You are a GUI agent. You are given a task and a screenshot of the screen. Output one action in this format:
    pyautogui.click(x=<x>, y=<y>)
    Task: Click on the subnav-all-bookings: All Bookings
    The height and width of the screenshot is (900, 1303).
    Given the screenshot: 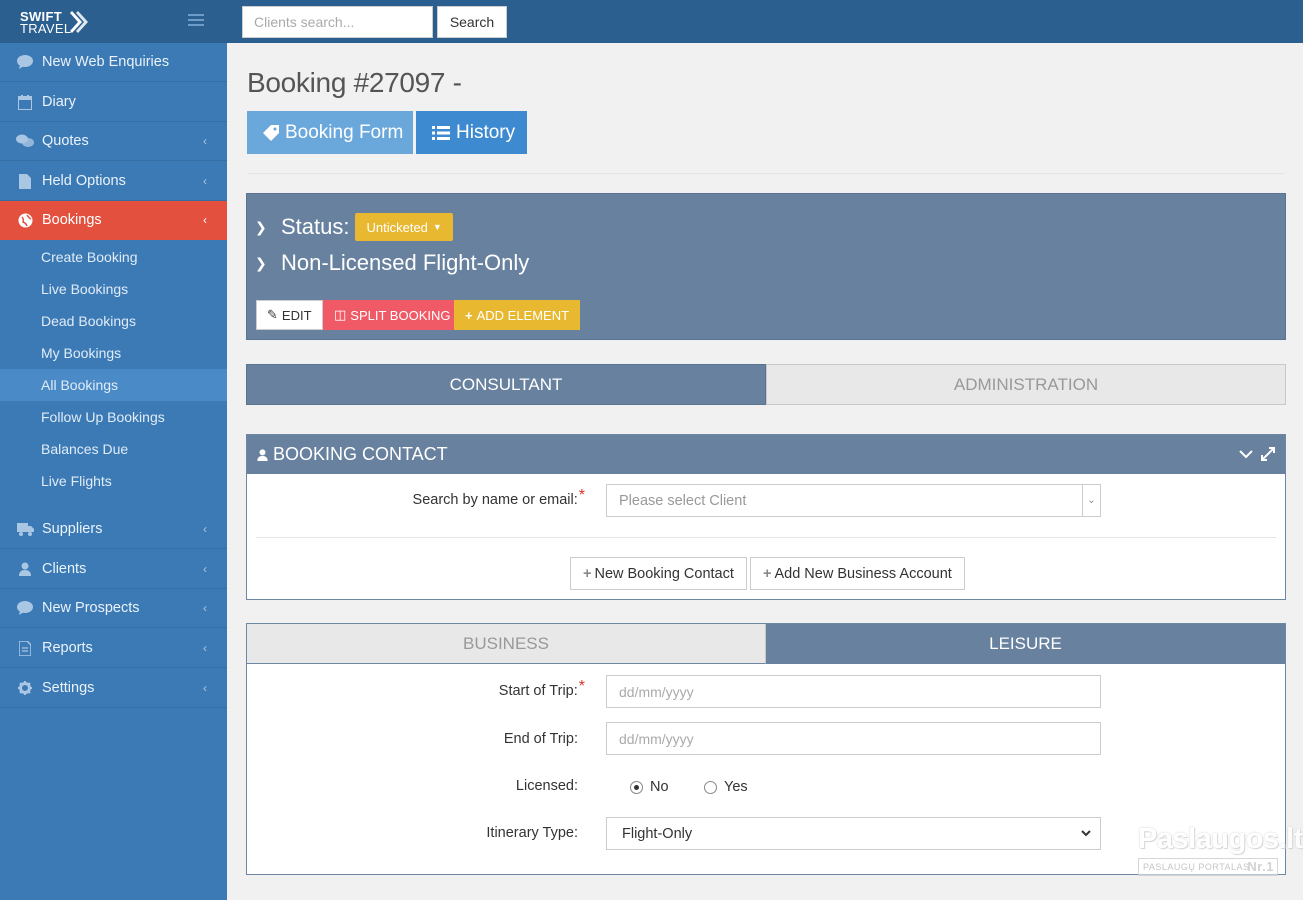 What is the action you would take?
    pyautogui.click(x=113, y=385)
    